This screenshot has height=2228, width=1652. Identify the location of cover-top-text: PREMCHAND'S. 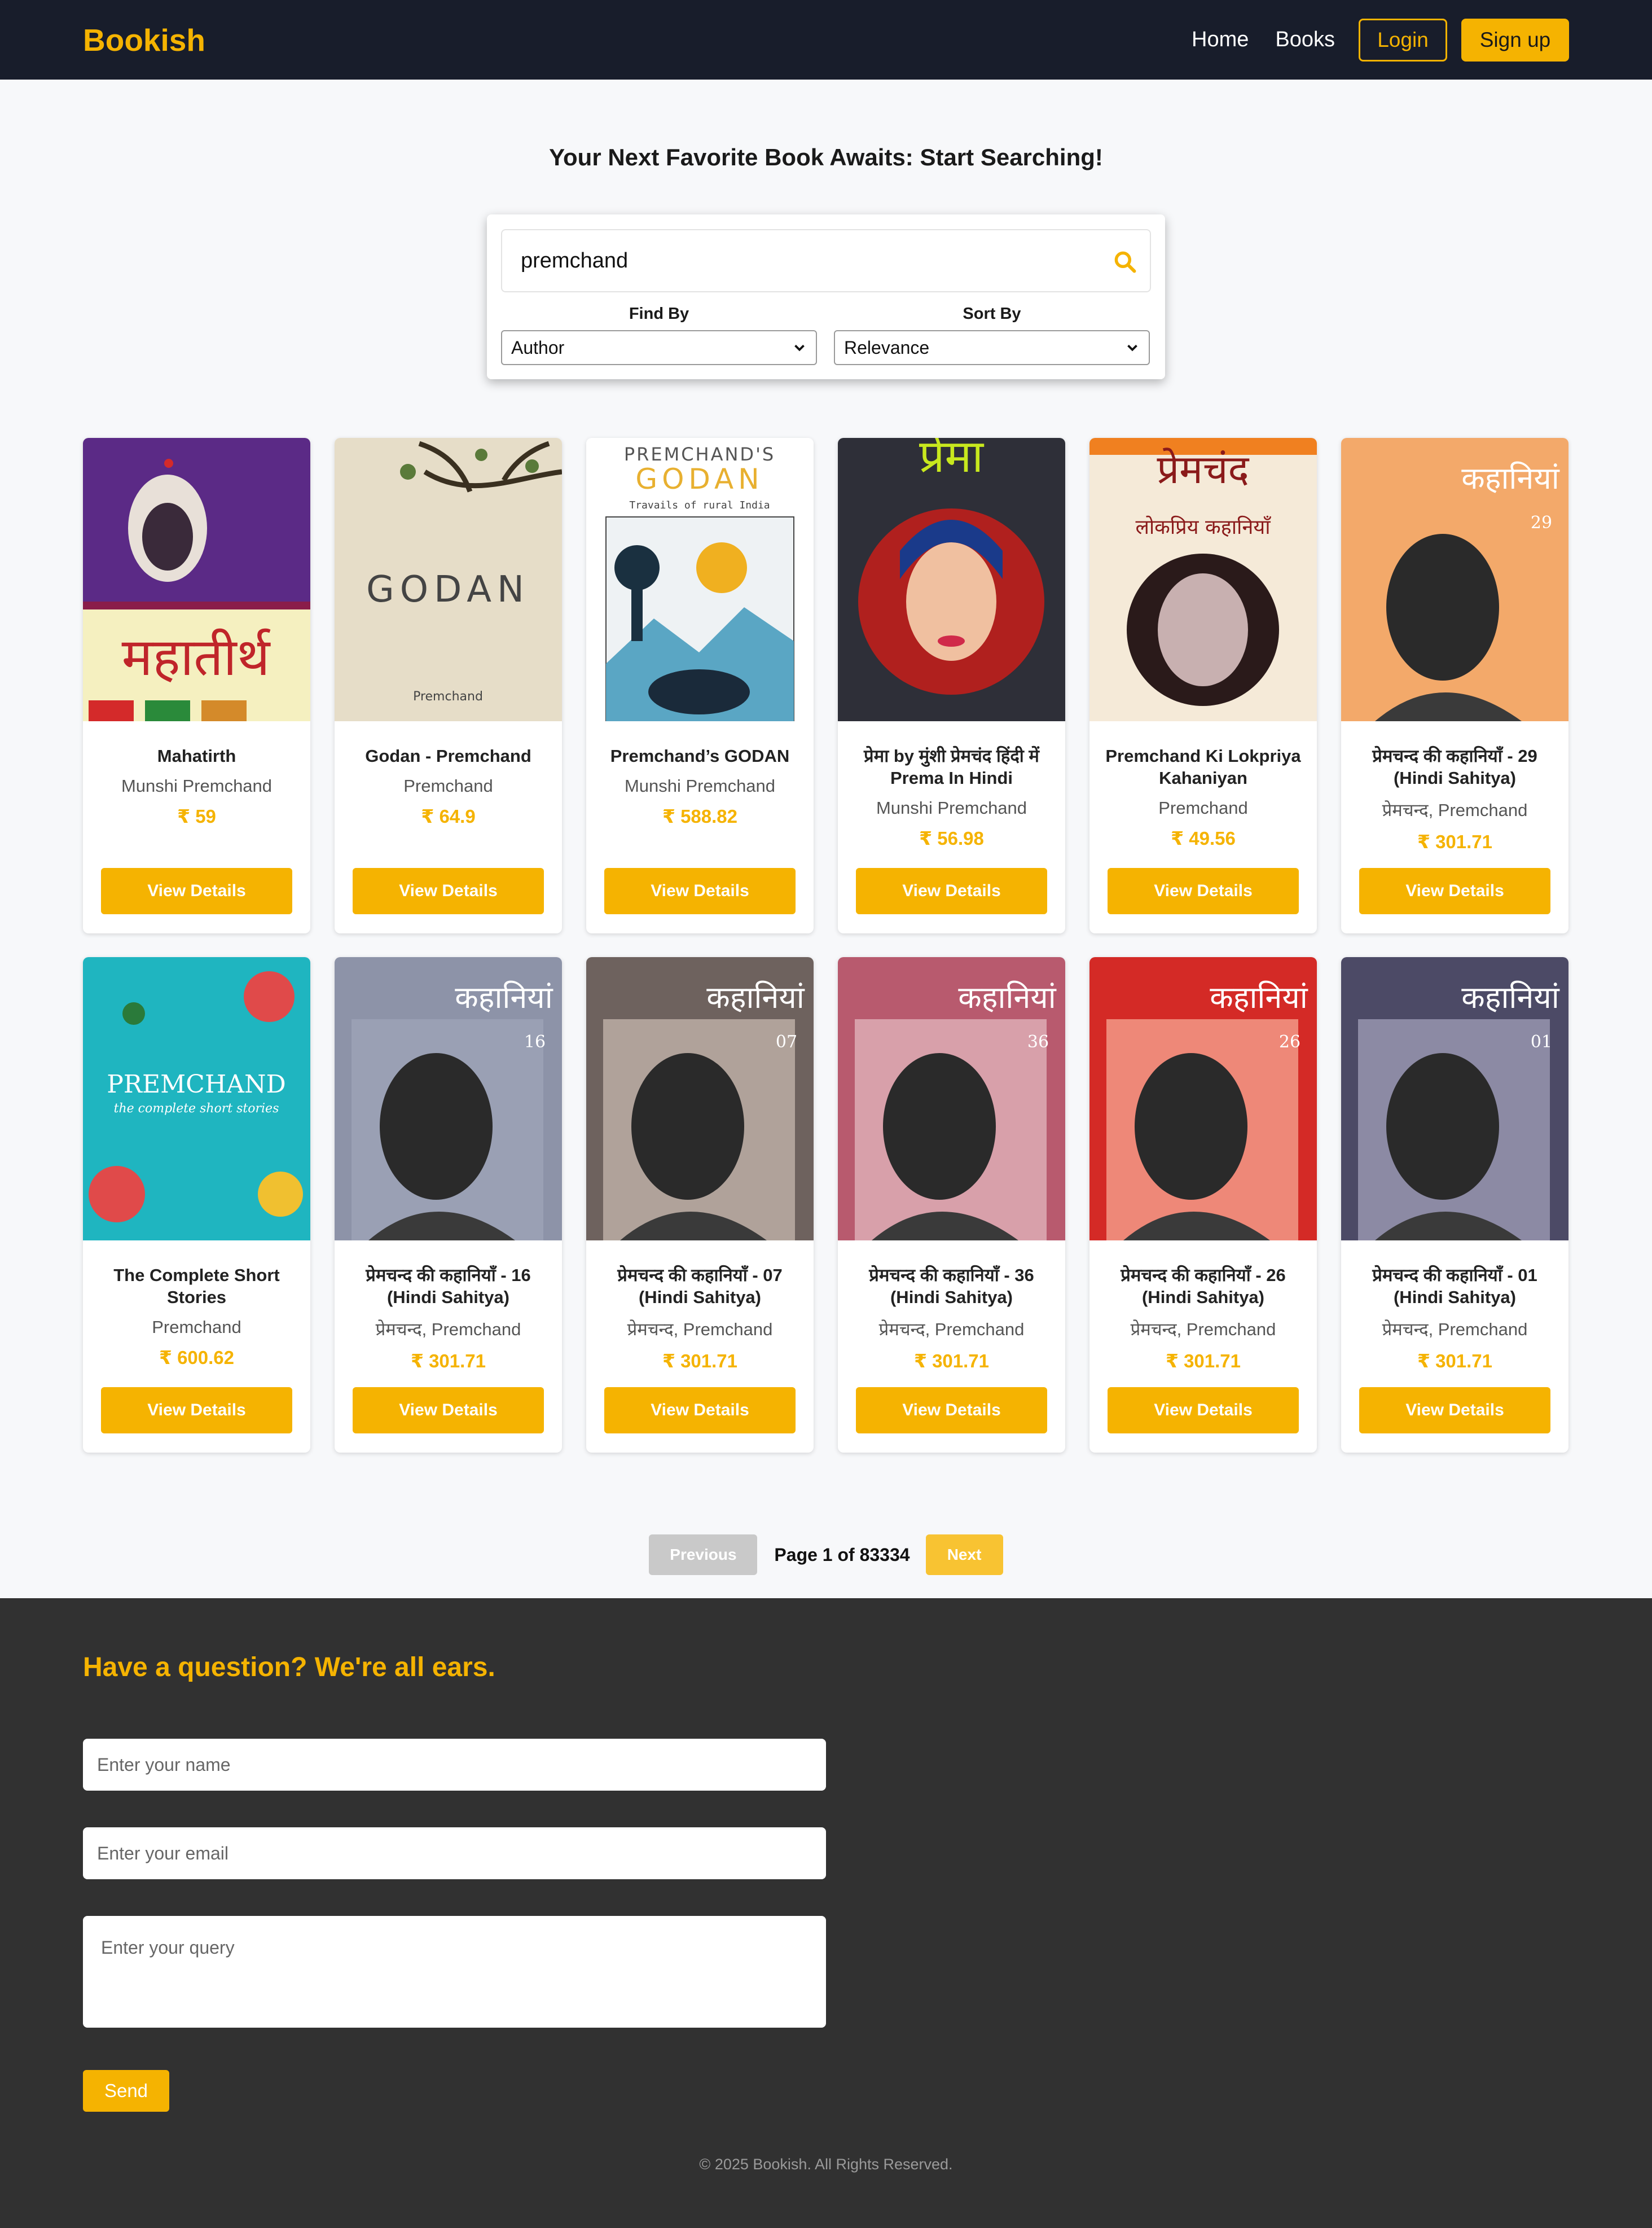
(700, 454).